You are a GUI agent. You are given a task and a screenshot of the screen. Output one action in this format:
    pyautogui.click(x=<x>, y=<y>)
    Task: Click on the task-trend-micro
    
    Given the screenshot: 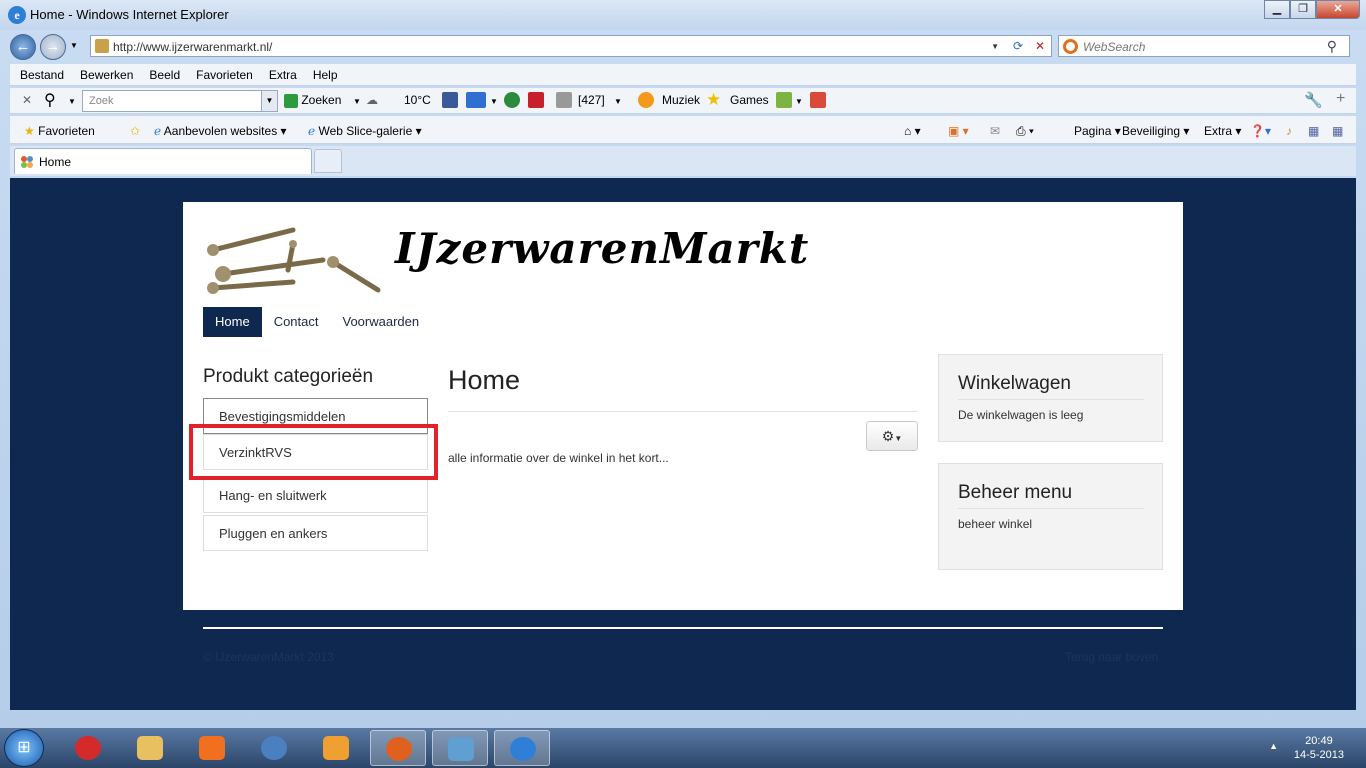 What is the action you would take?
    pyautogui.click(x=88, y=748)
    